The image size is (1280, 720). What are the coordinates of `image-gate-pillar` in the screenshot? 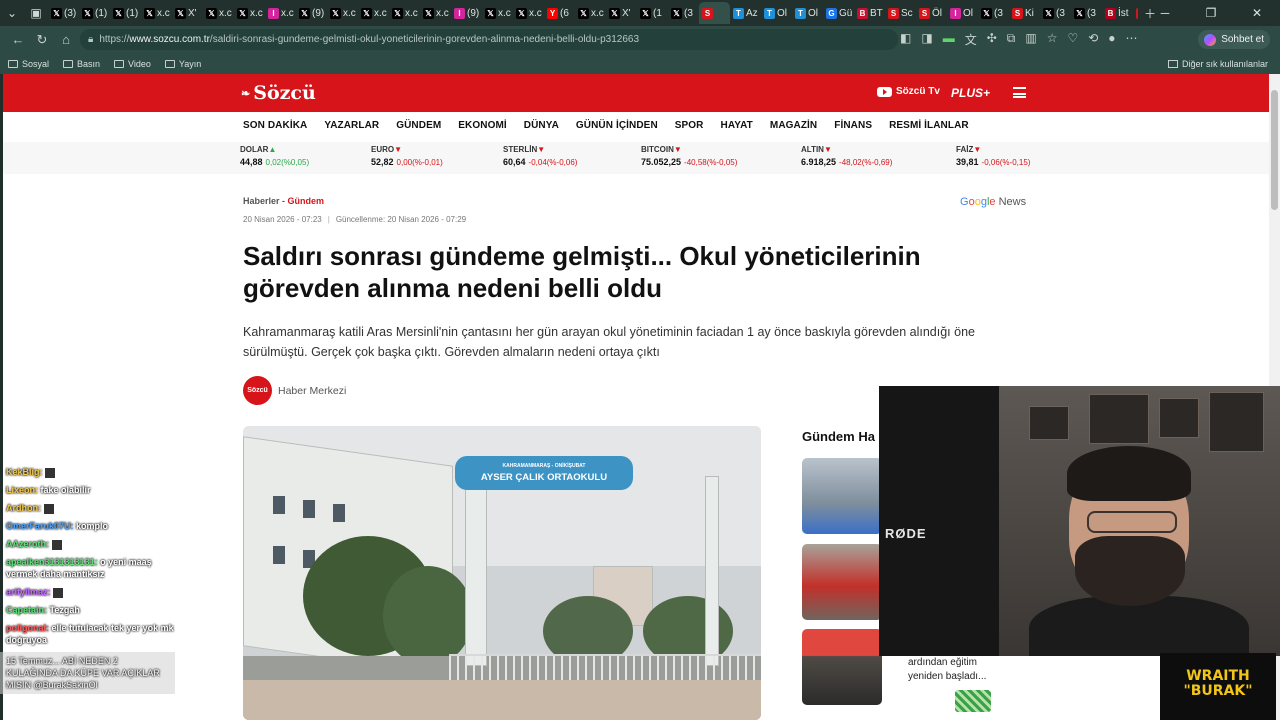 It's located at (476, 576).